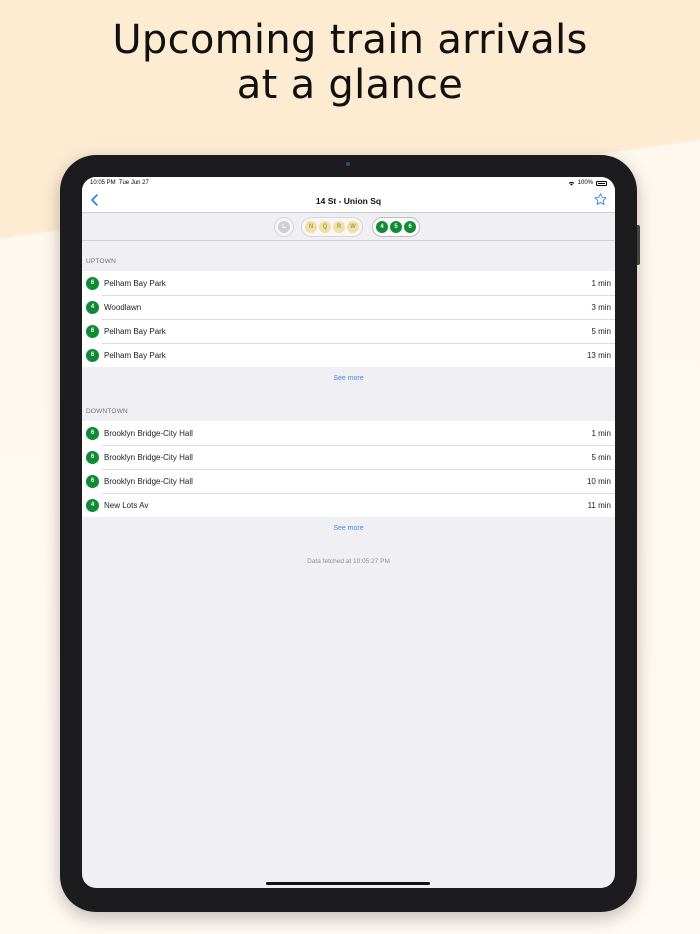 The width and height of the screenshot is (700, 934). I want to click on camera-icon, so click(348, 164).